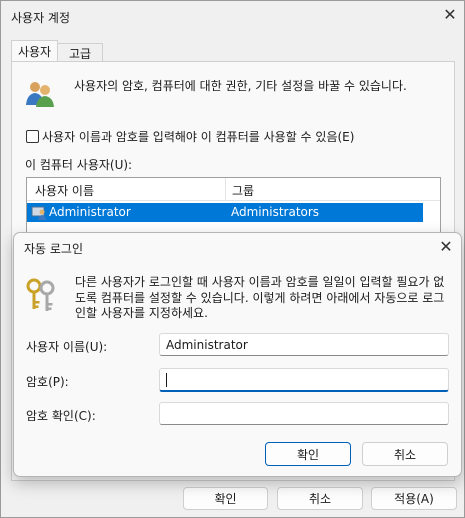 This screenshot has width=465, height=518. I want to click on table-header: 사용자 이름 그룹, so click(233, 189).